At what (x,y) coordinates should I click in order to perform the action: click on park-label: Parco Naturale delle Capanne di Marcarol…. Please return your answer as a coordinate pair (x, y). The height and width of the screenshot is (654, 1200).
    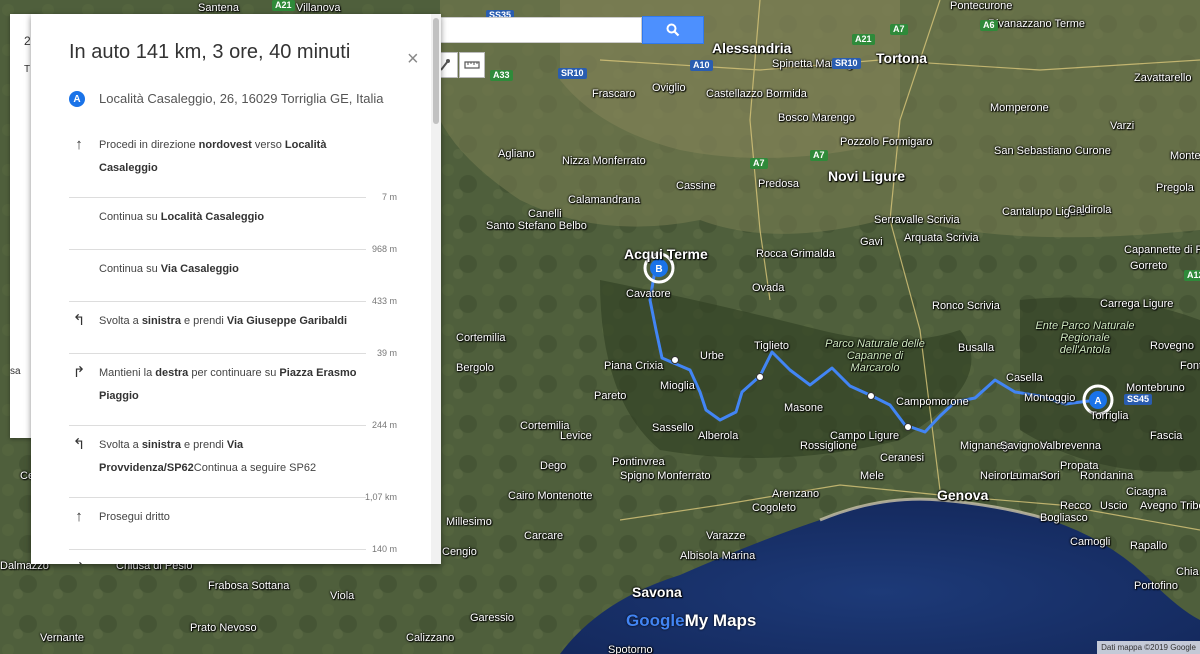
    Looking at the image, I should click on (875, 356).